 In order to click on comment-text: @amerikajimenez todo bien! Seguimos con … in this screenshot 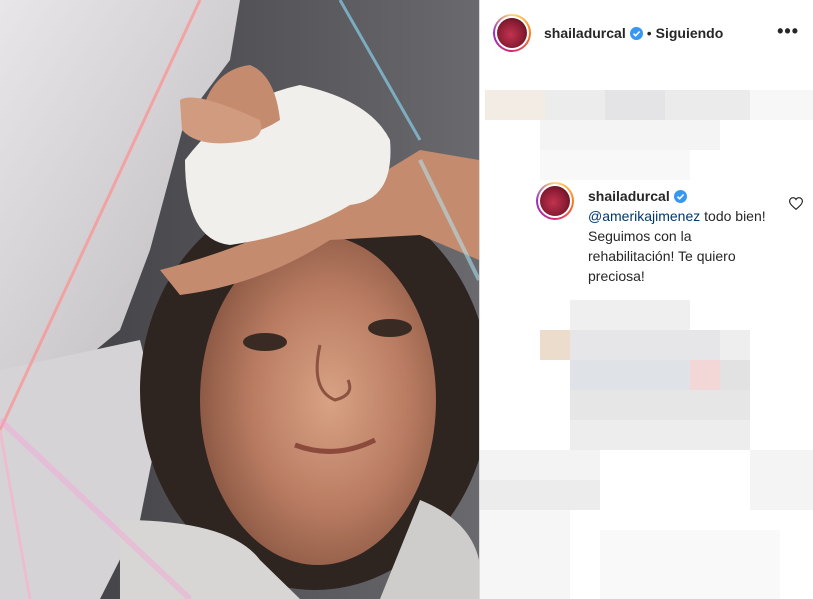, I will do `click(678, 246)`.